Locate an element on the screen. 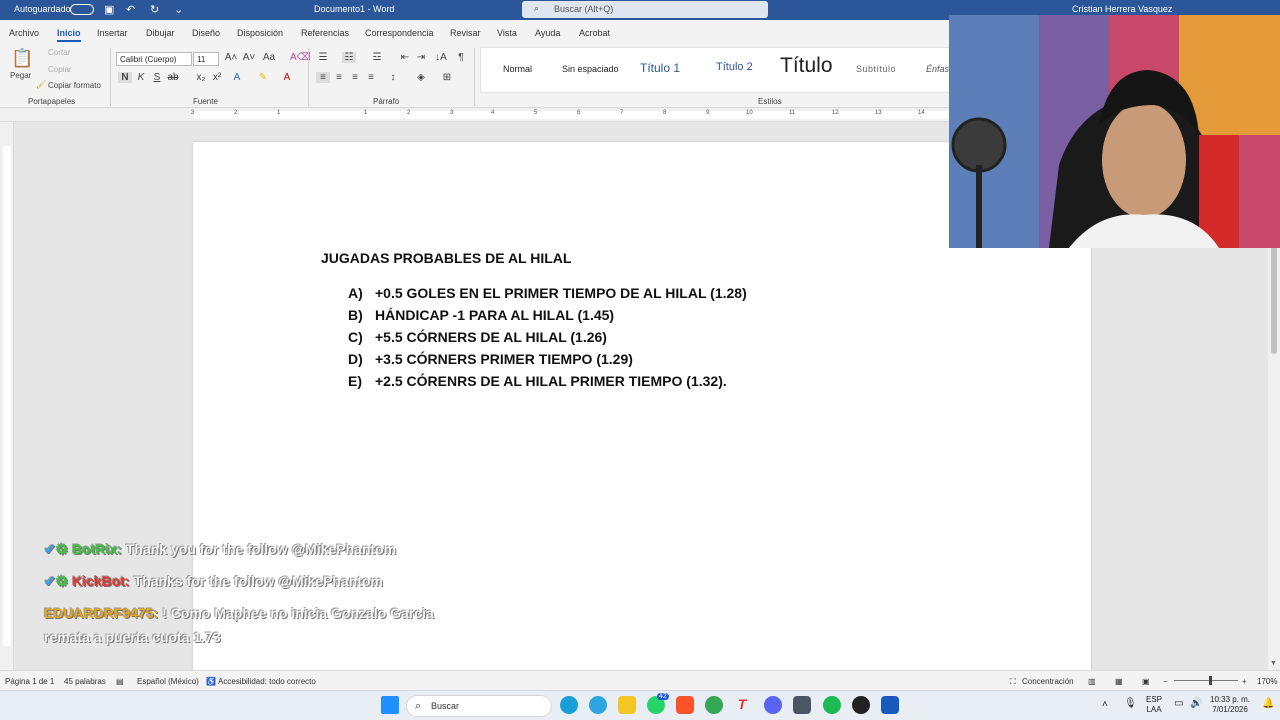 The width and height of the screenshot is (1280, 720). microphone-icon: 🎙 is located at coordinates (1130, 704).